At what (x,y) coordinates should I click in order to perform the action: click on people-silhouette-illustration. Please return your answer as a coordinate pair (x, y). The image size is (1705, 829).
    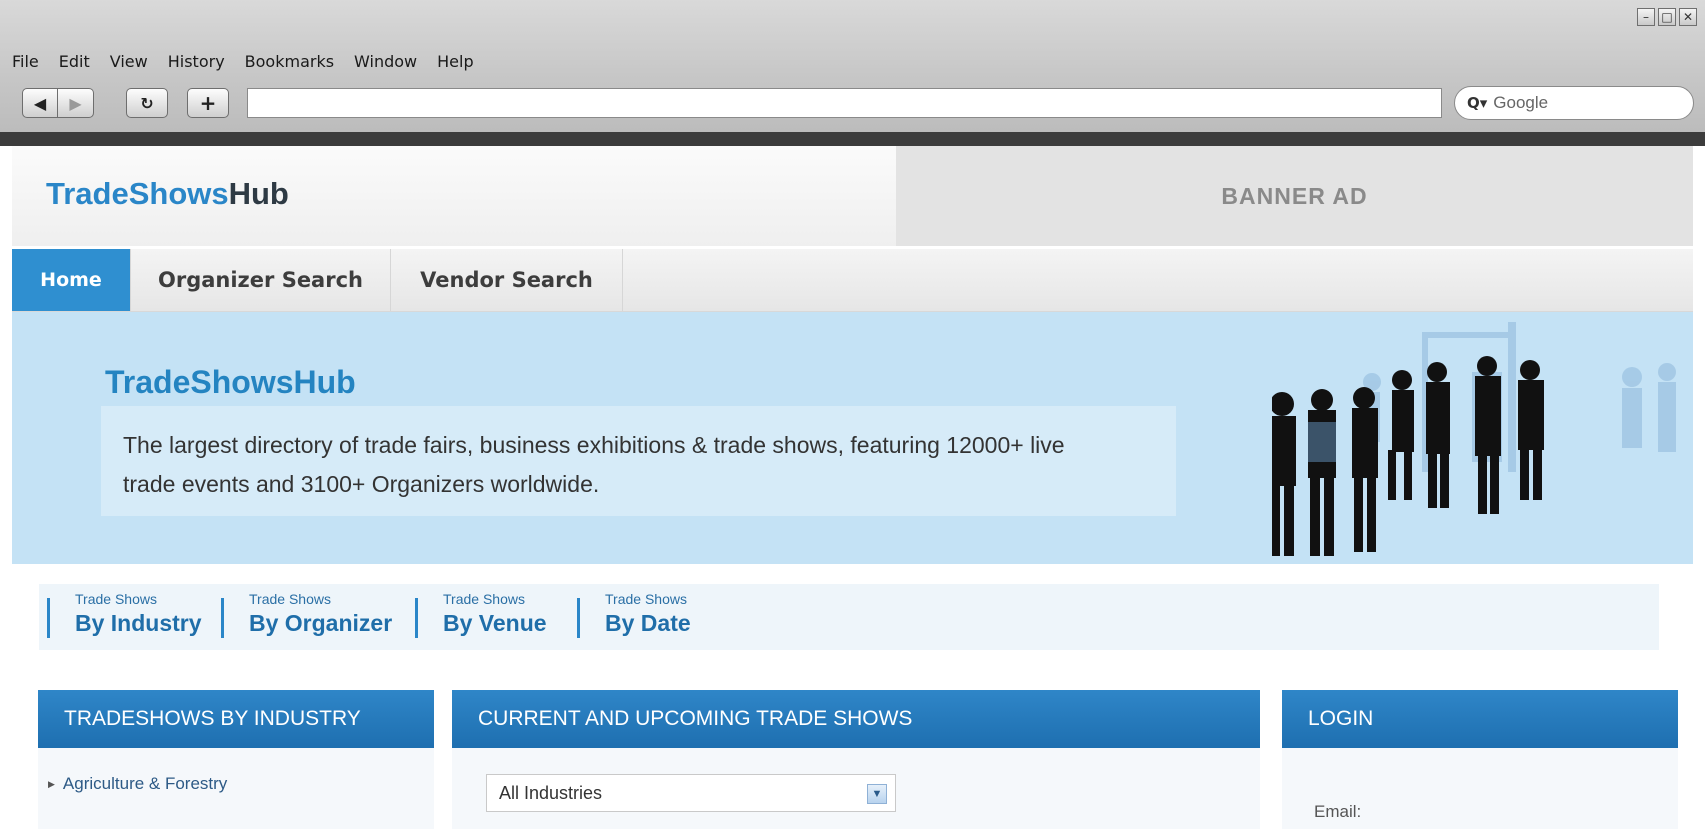
    Looking at the image, I should click on (1474, 439).